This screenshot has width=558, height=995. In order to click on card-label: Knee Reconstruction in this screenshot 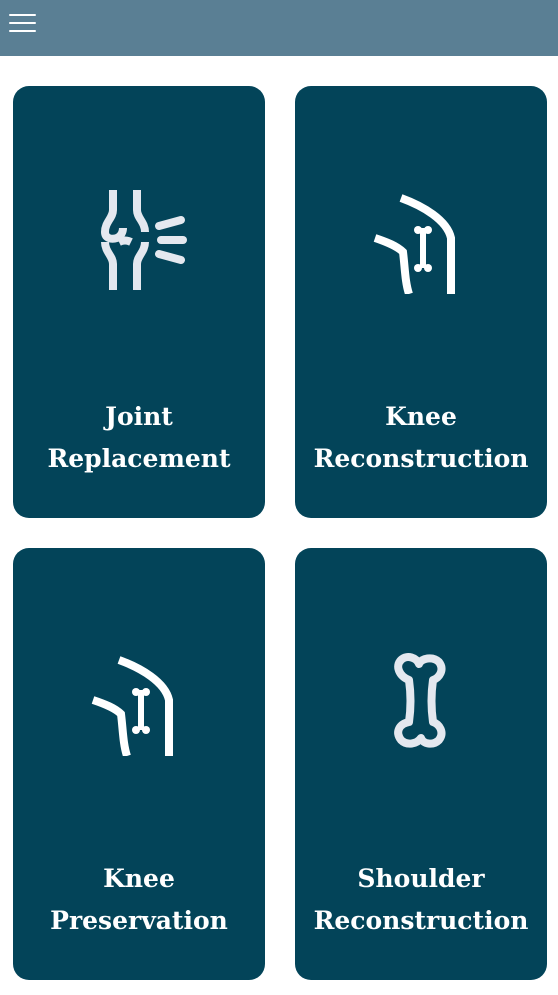, I will do `click(421, 437)`.